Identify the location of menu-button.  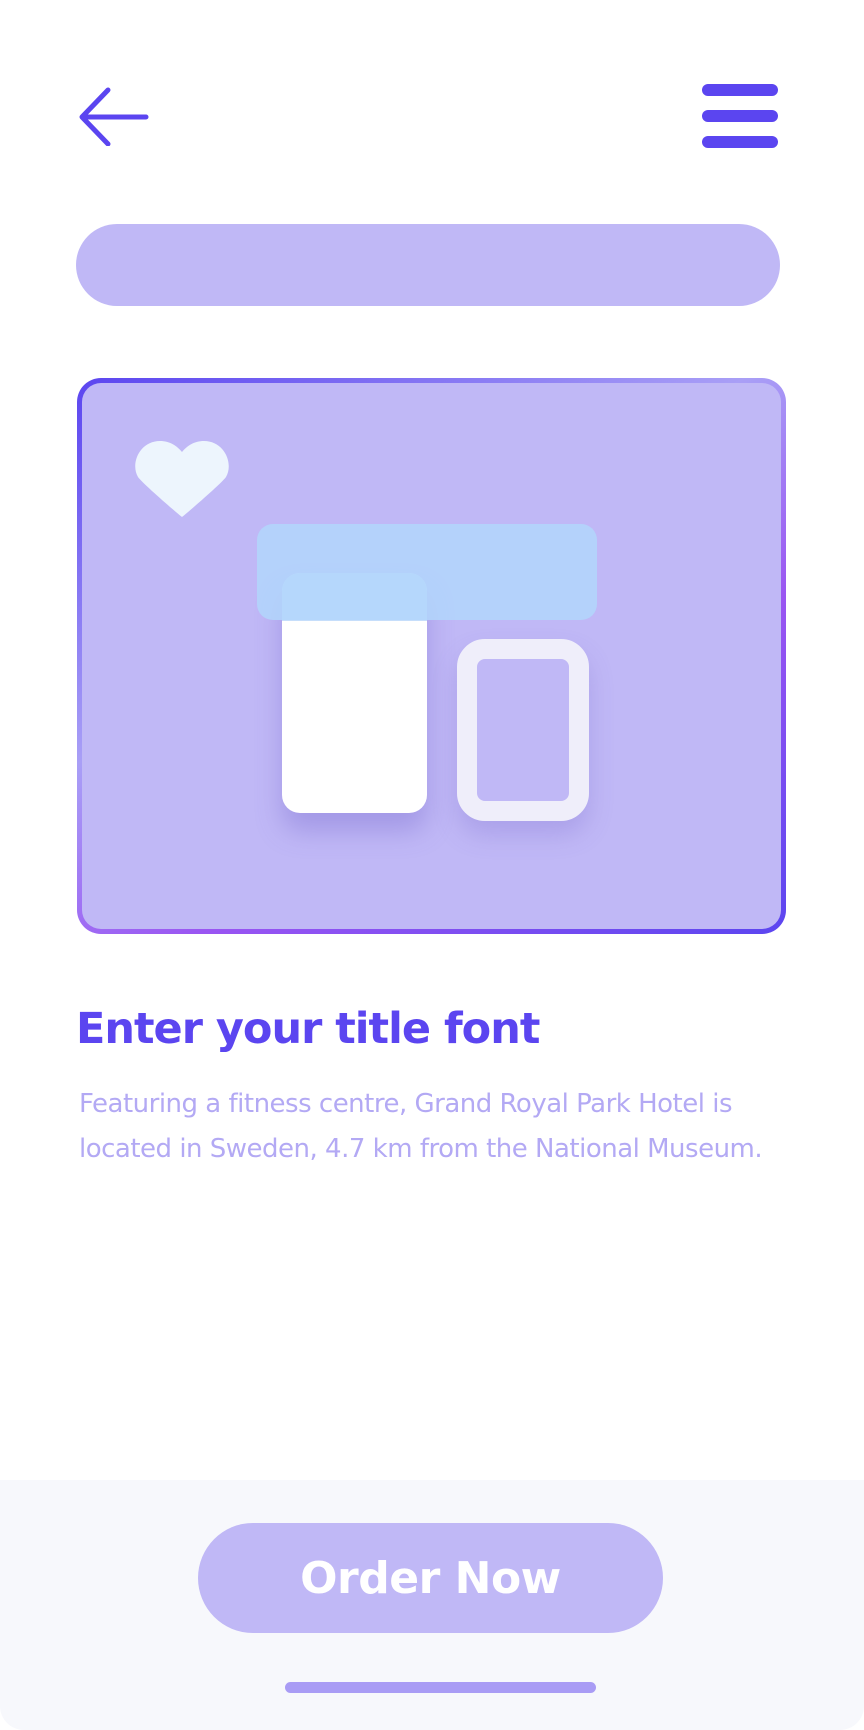
(740, 116).